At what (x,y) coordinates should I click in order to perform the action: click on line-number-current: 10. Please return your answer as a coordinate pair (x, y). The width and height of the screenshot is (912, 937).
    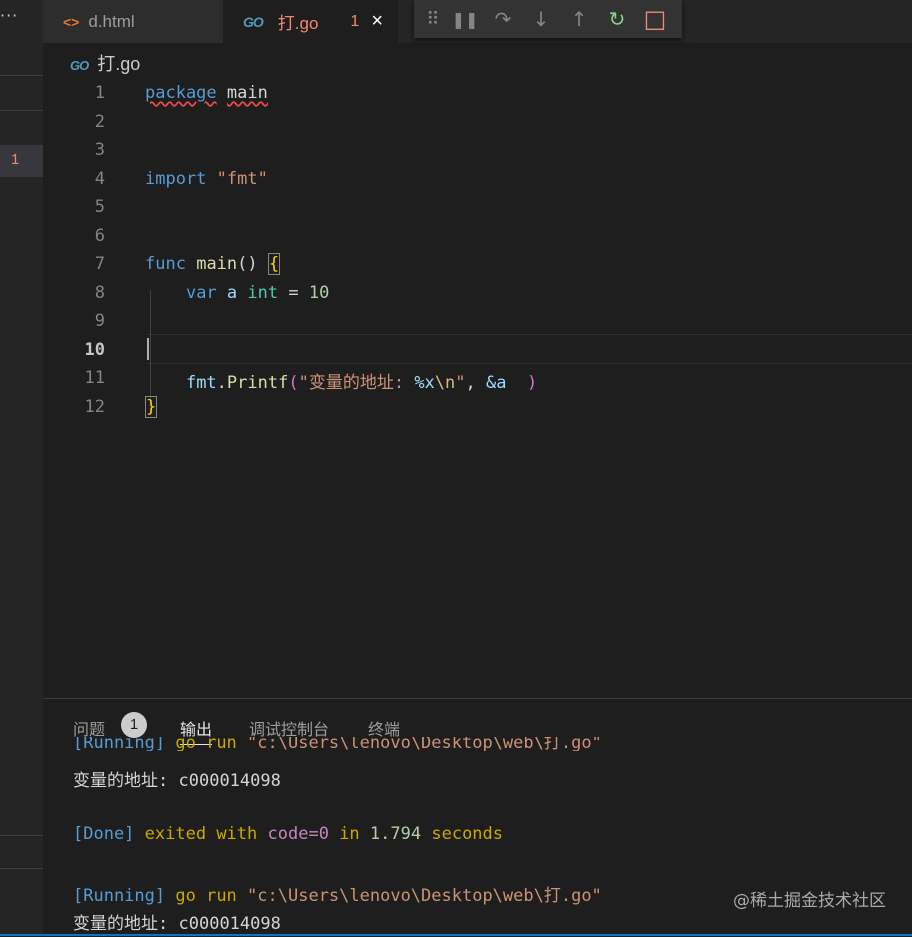
    Looking at the image, I should click on (94, 350).